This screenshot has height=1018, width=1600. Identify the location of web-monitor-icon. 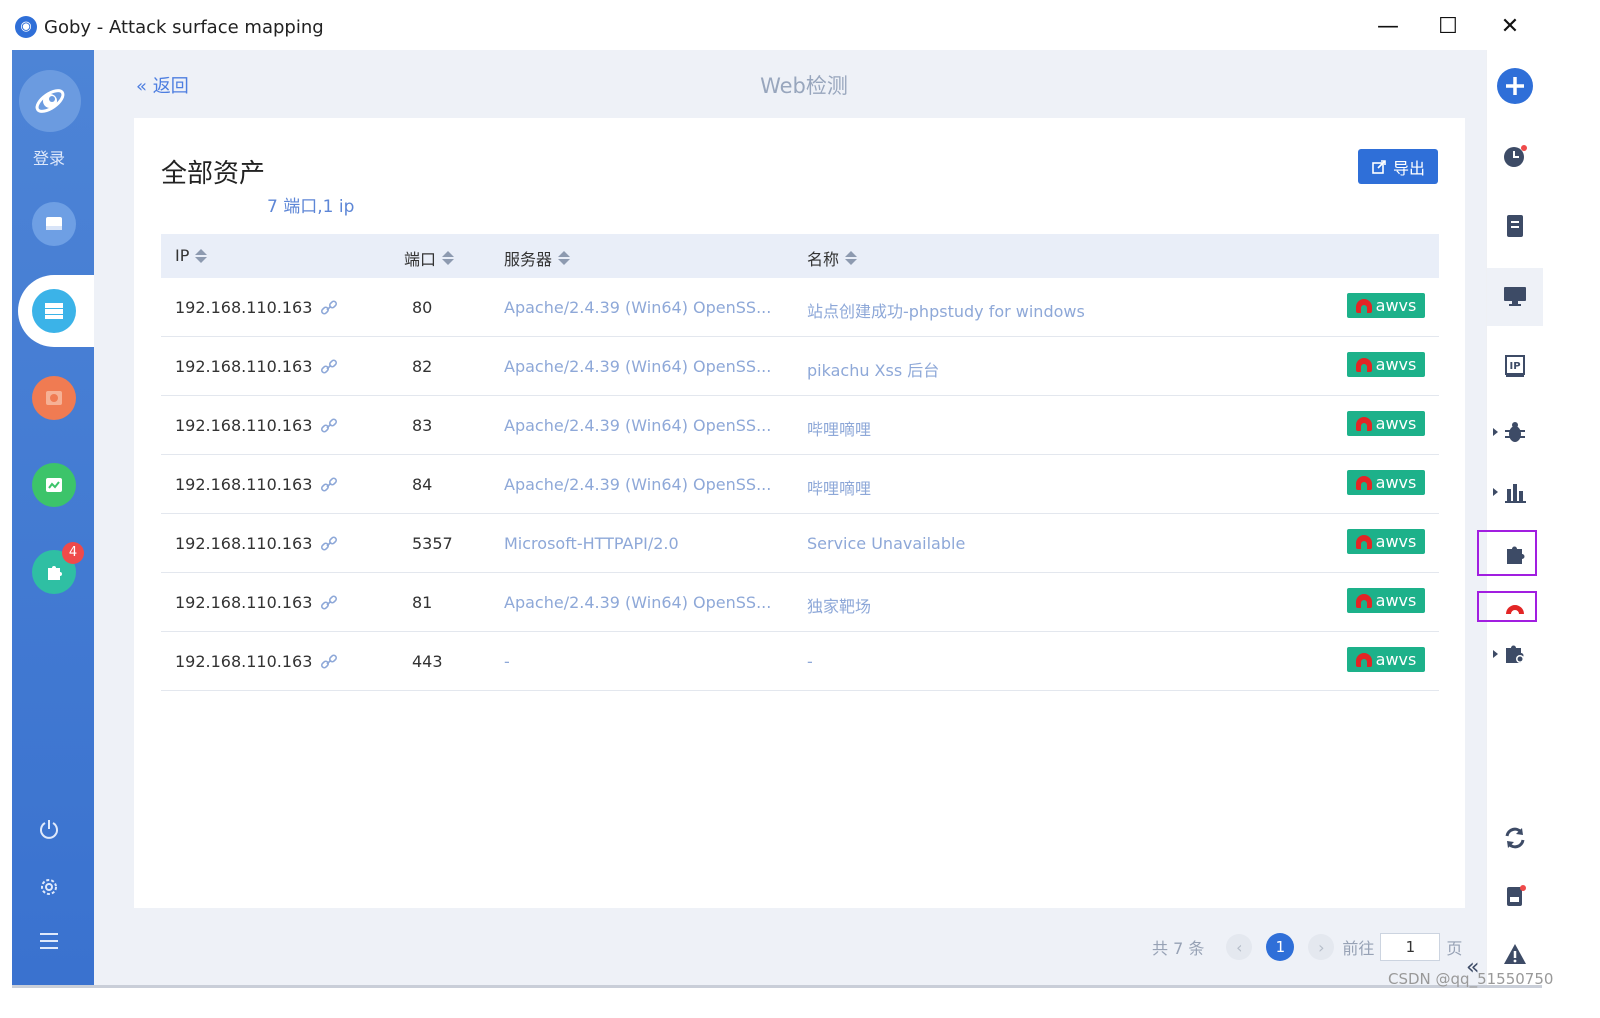
(1515, 296).